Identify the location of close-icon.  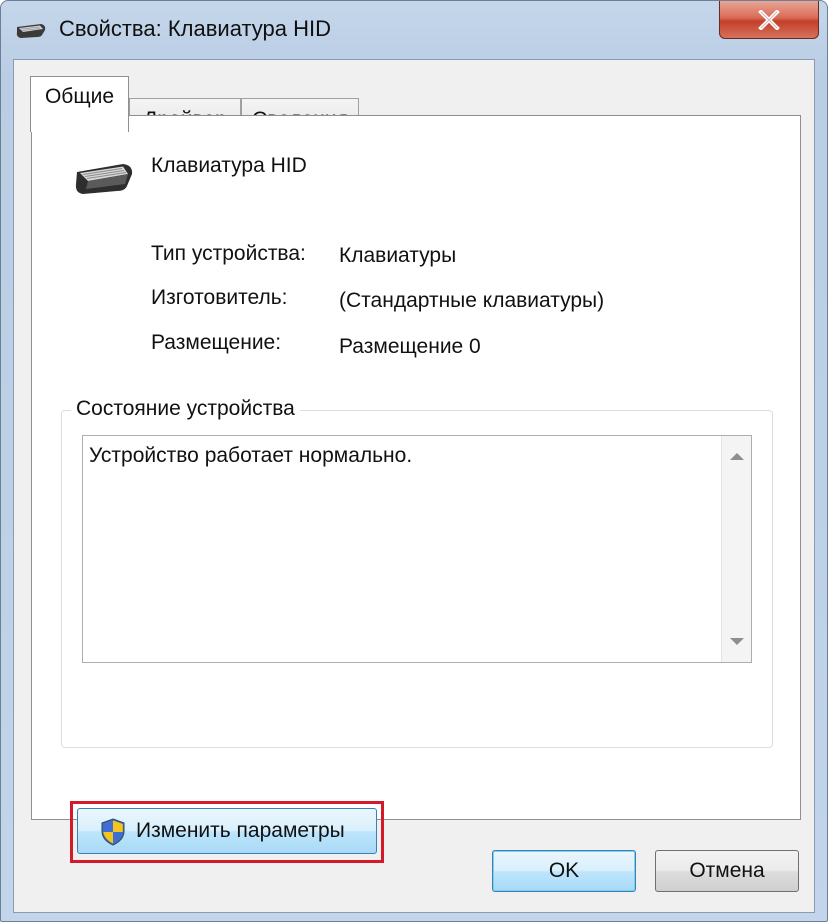
(769, 19).